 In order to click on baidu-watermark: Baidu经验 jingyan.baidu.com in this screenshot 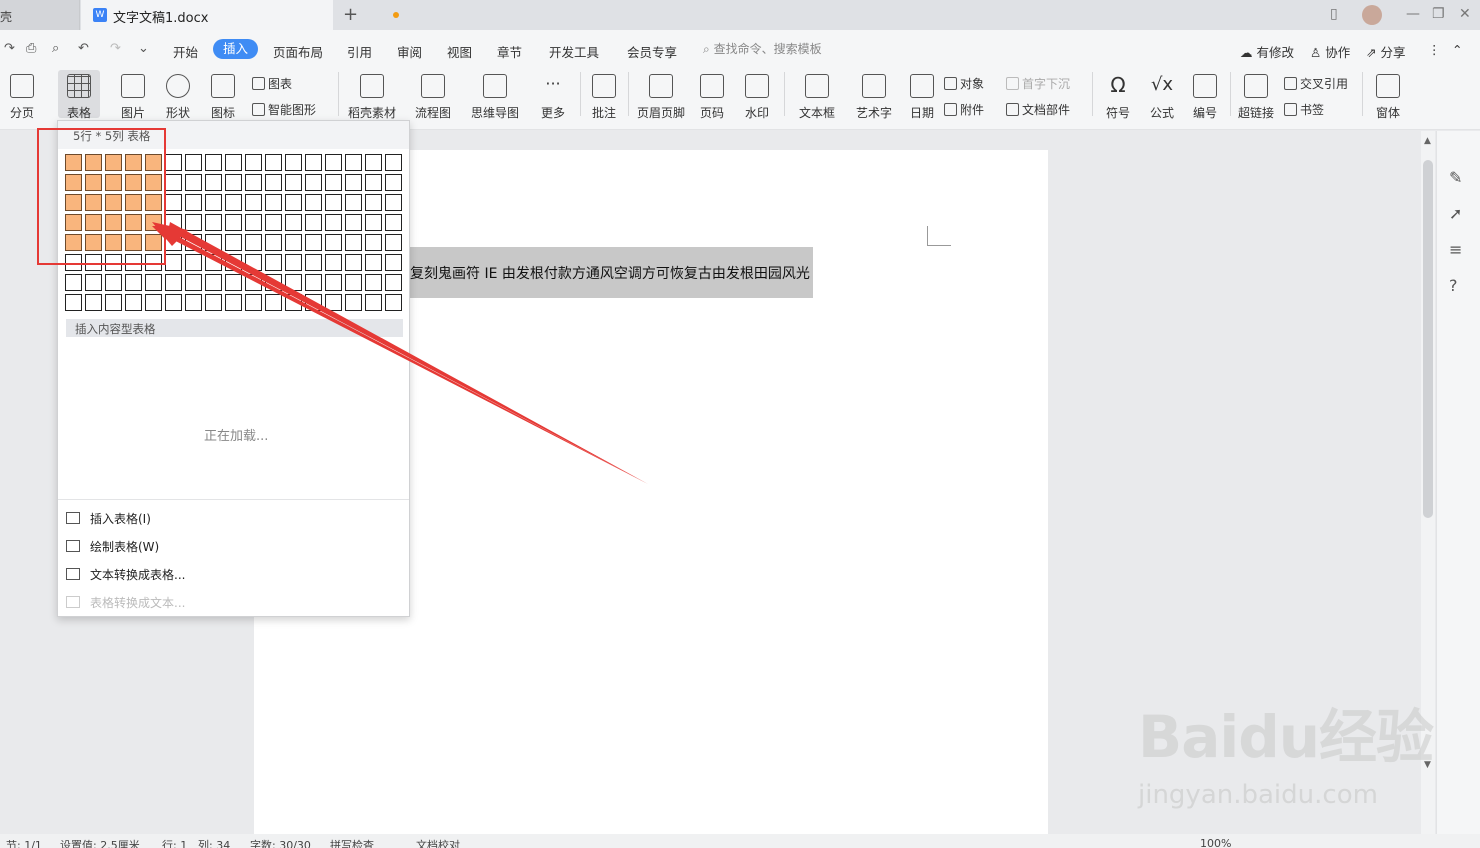, I will do `click(1286, 750)`.